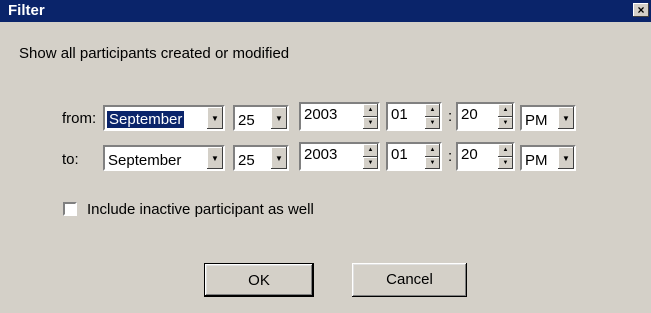  Describe the element at coordinates (79, 118) in the screenshot. I see `from-label: from:` at that location.